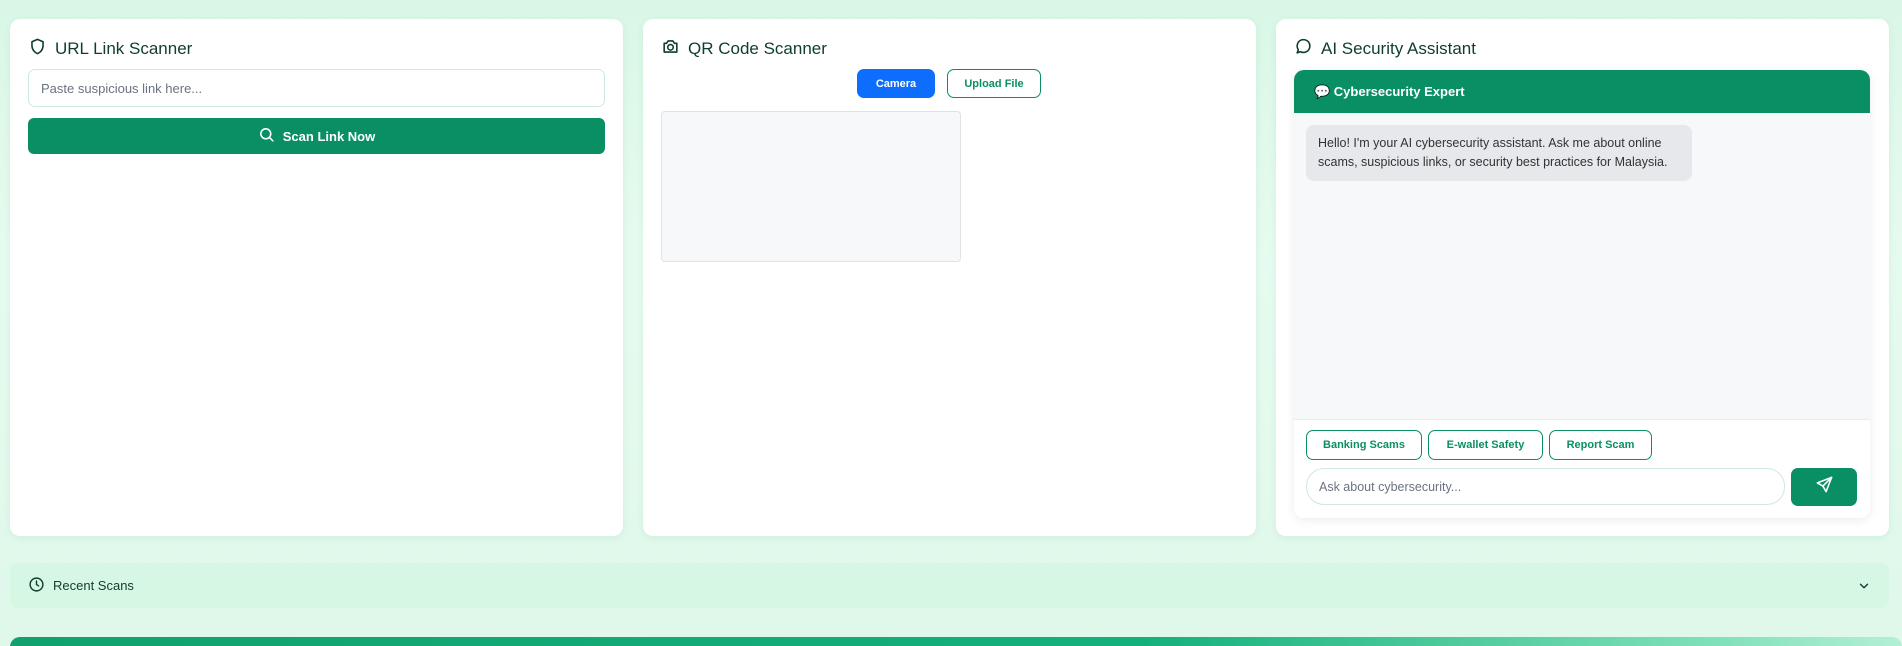 Image resolution: width=1902 pixels, height=646 pixels. What do you see at coordinates (811, 186) in the screenshot?
I see `qr-camera-preview` at bounding box center [811, 186].